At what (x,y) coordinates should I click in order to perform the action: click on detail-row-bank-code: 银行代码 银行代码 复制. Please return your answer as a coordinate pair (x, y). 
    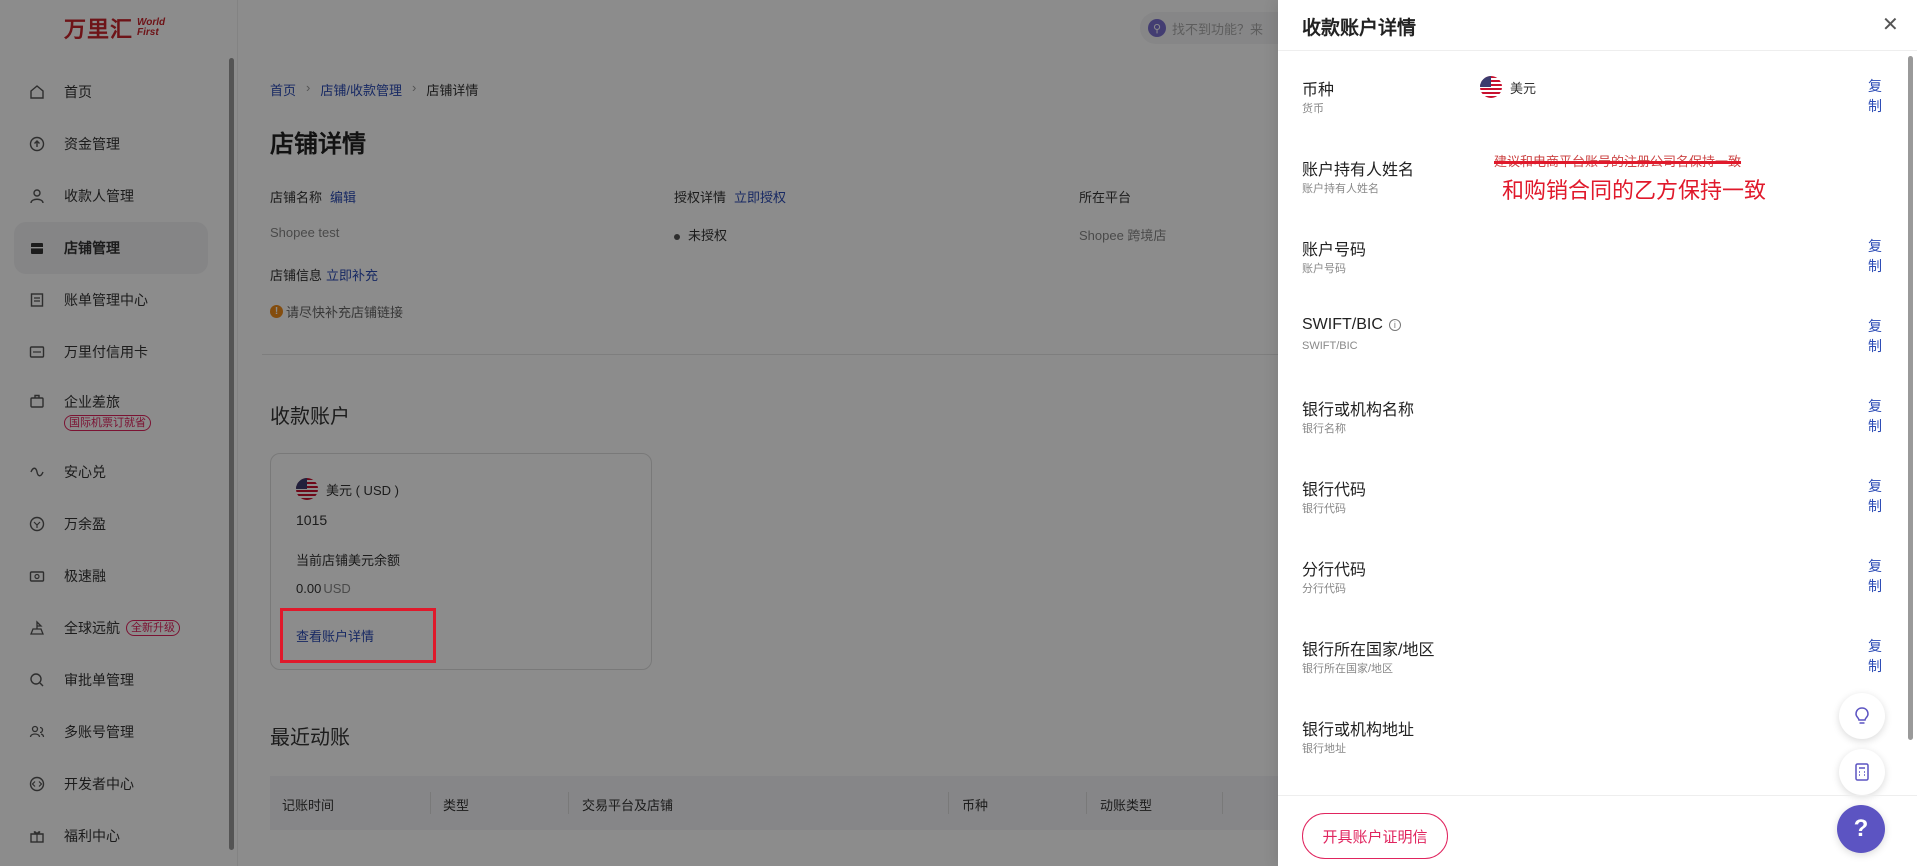
    Looking at the image, I should click on (1592, 511).